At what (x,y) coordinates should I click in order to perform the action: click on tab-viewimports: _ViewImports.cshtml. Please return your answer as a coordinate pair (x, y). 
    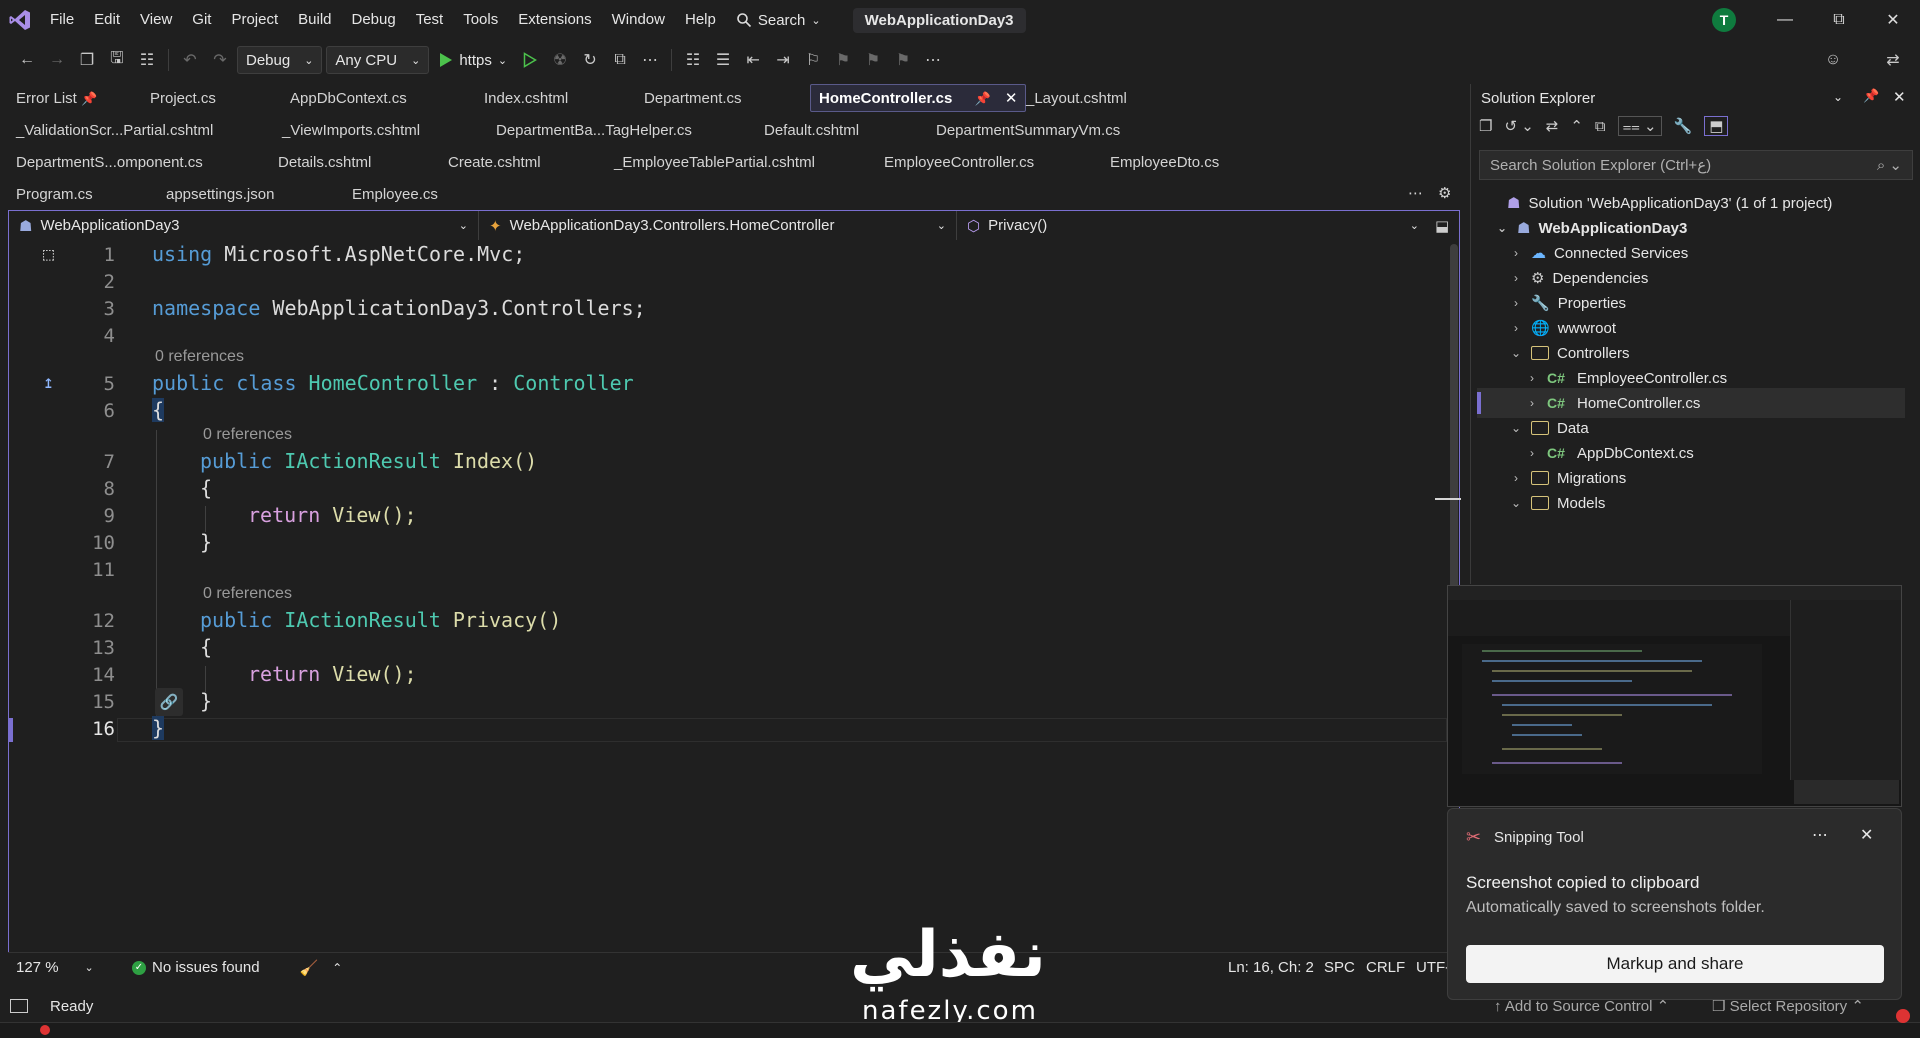
    Looking at the image, I should click on (351, 130).